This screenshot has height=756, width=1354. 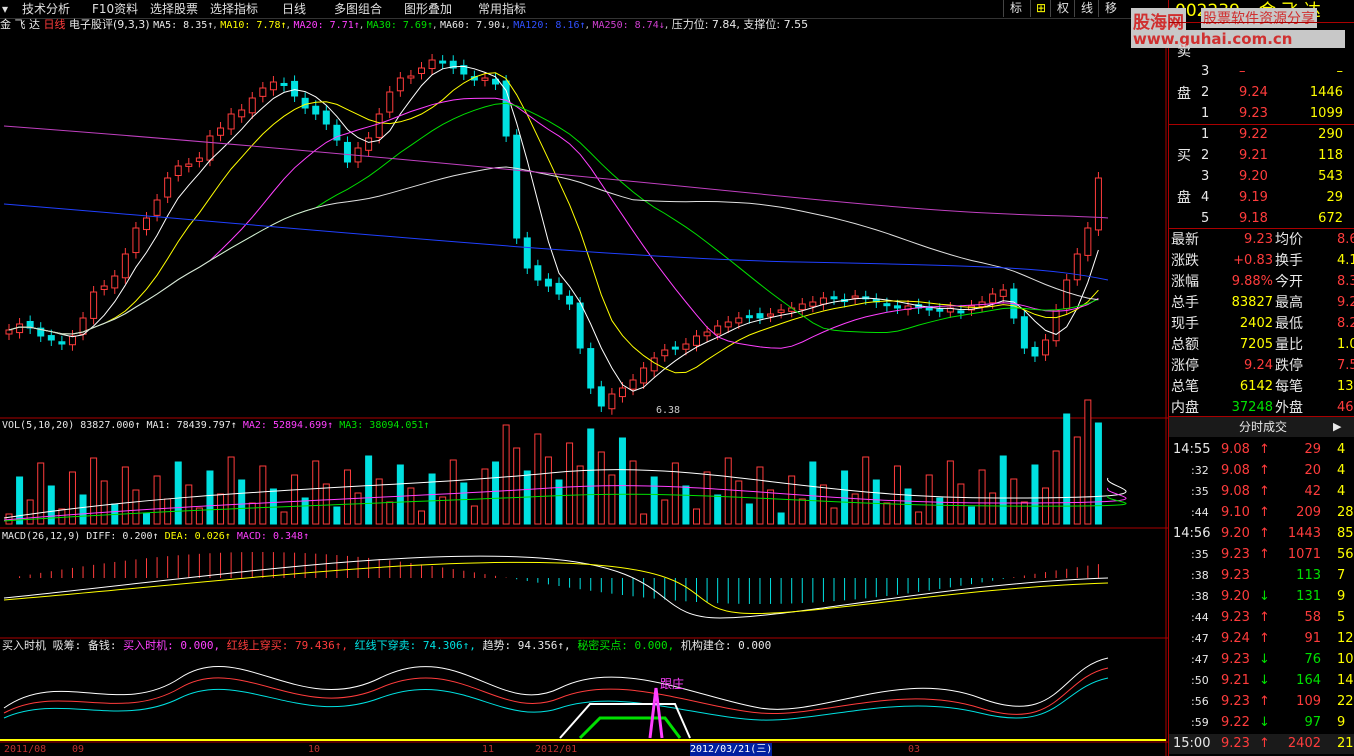 What do you see at coordinates (115, 9) in the screenshot?
I see `menu-f10: F10资料` at bounding box center [115, 9].